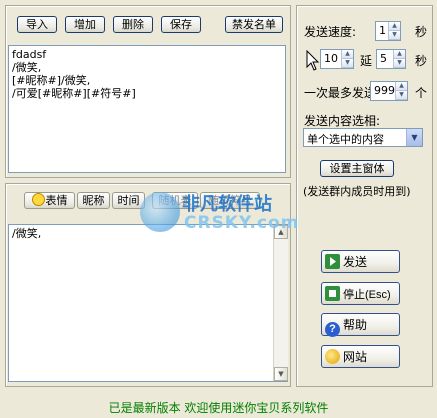  Describe the element at coordinates (355, 357) in the screenshot. I see `website-label: 网站` at that location.